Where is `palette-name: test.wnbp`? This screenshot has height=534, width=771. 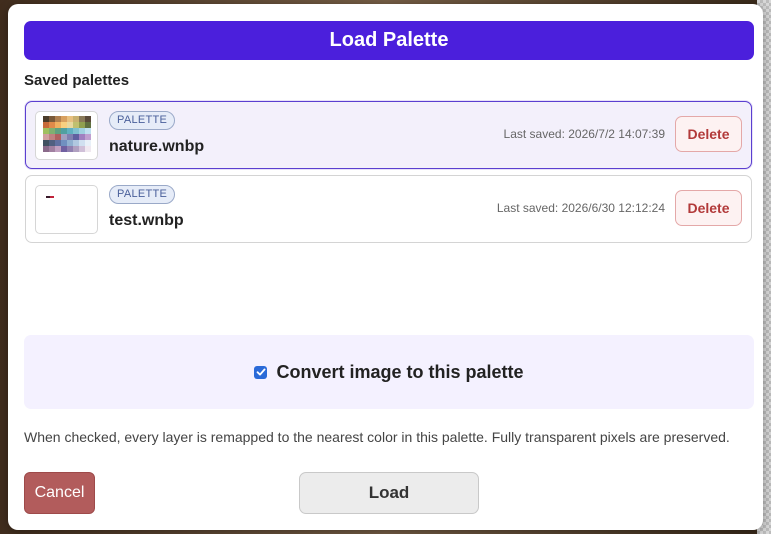
palette-name: test.wnbp is located at coordinates (146, 220).